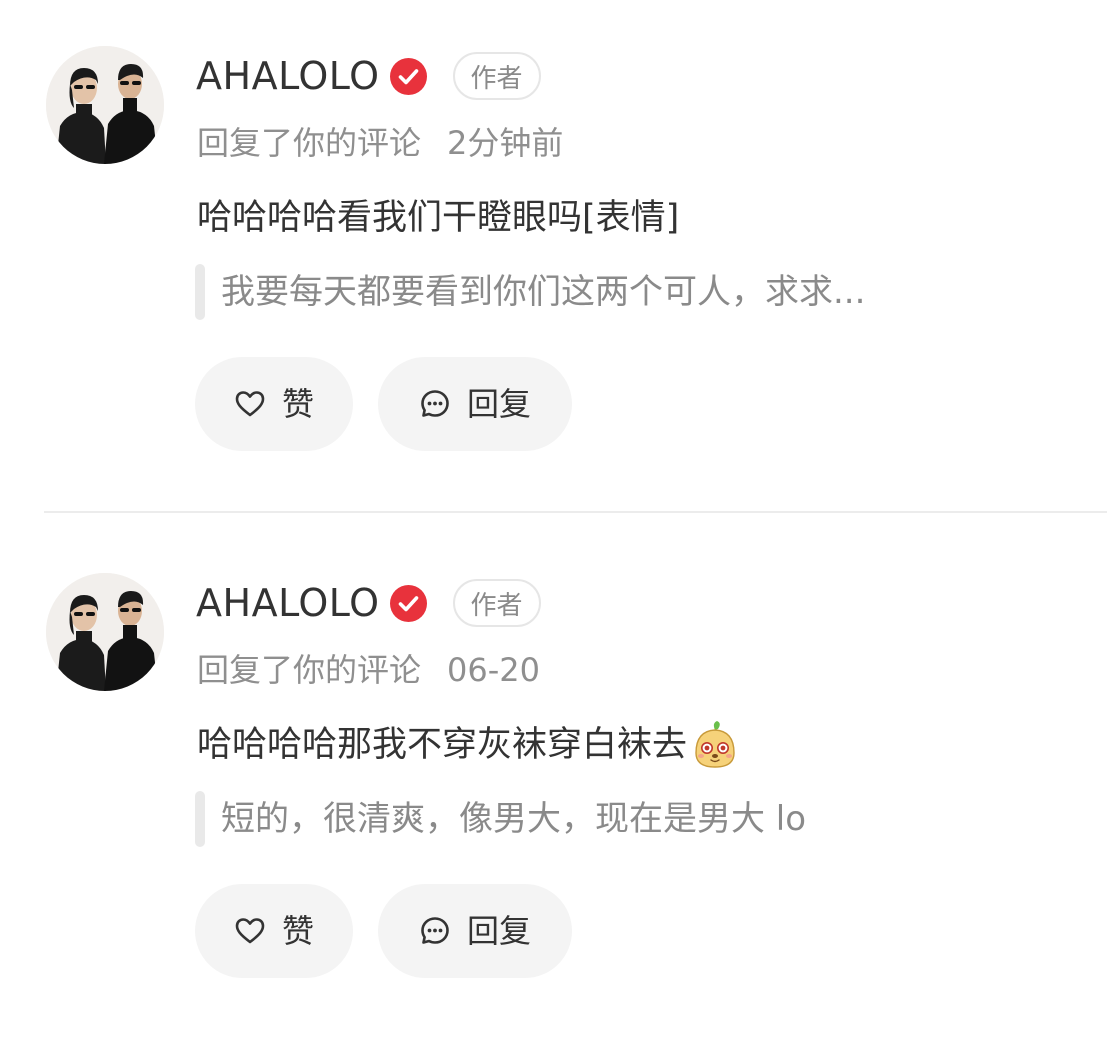 This screenshot has width=1107, height=1043. I want to click on divider, so click(575, 512).